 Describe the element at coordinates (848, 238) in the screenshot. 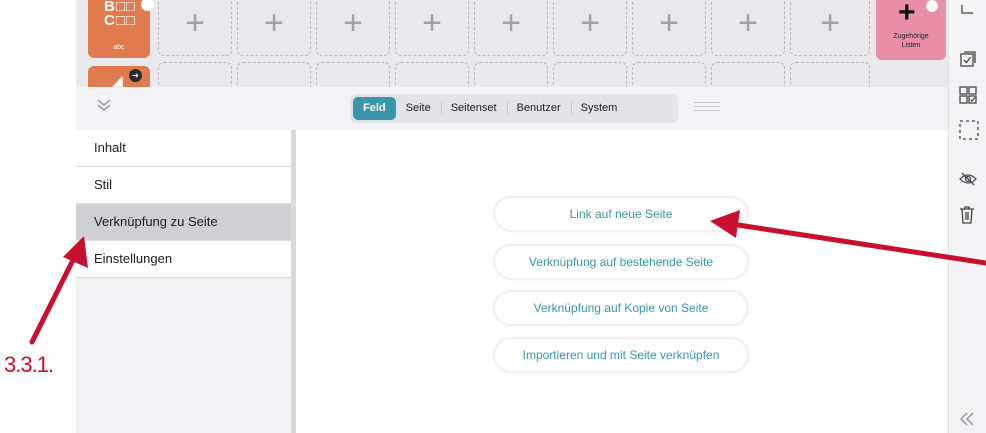

I see `arrow-to-link-button` at that location.